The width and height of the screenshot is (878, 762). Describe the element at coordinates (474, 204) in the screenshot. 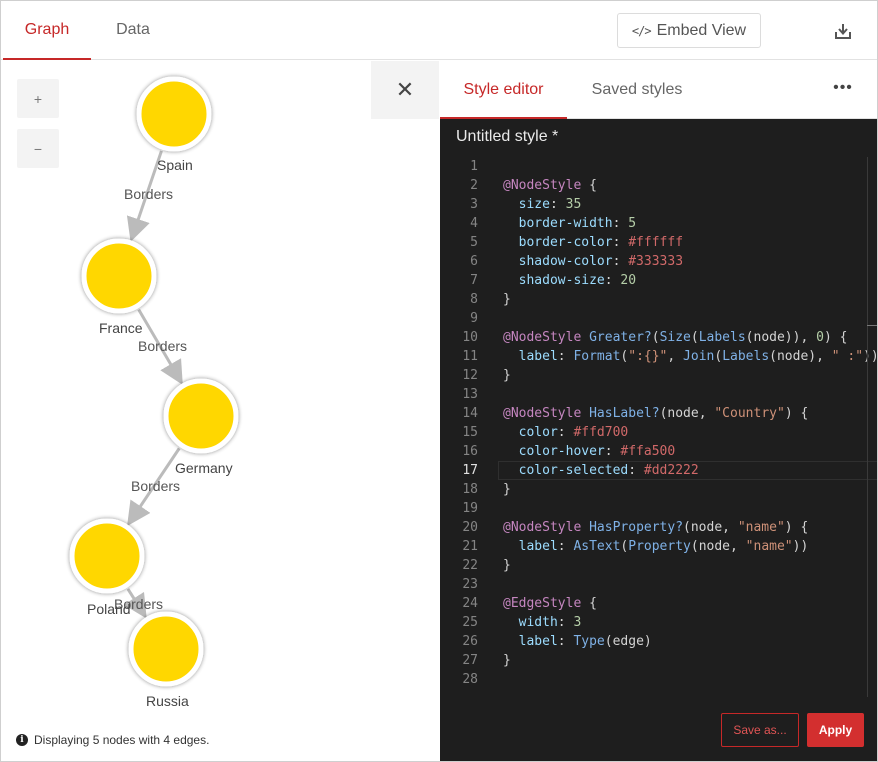

I see `line-number: 3` at that location.